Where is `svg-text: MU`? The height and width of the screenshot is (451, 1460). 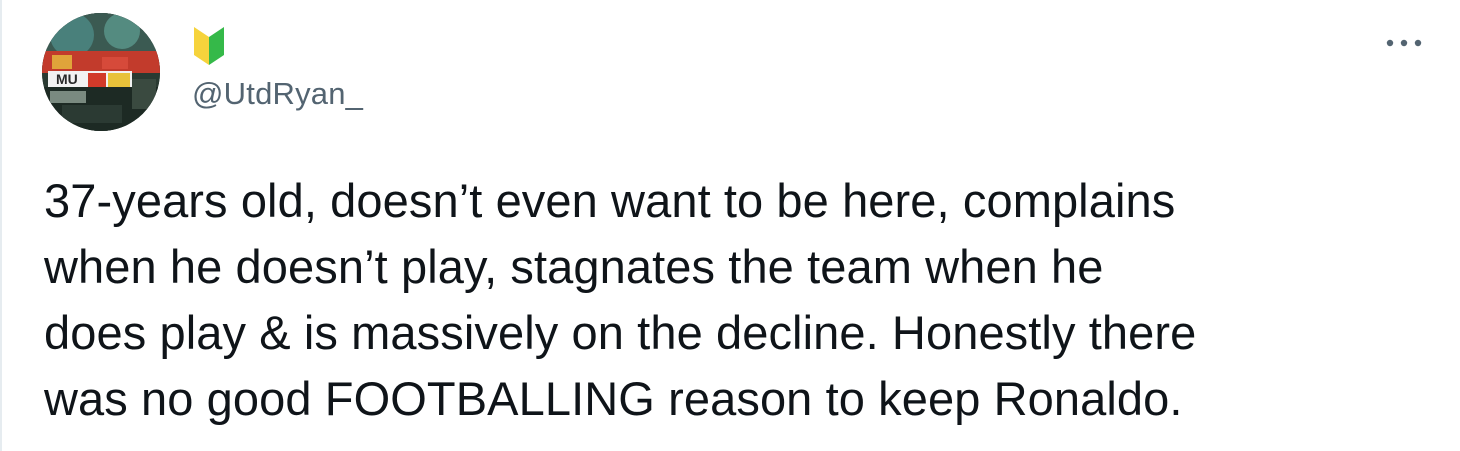
svg-text: MU is located at coordinates (67, 79).